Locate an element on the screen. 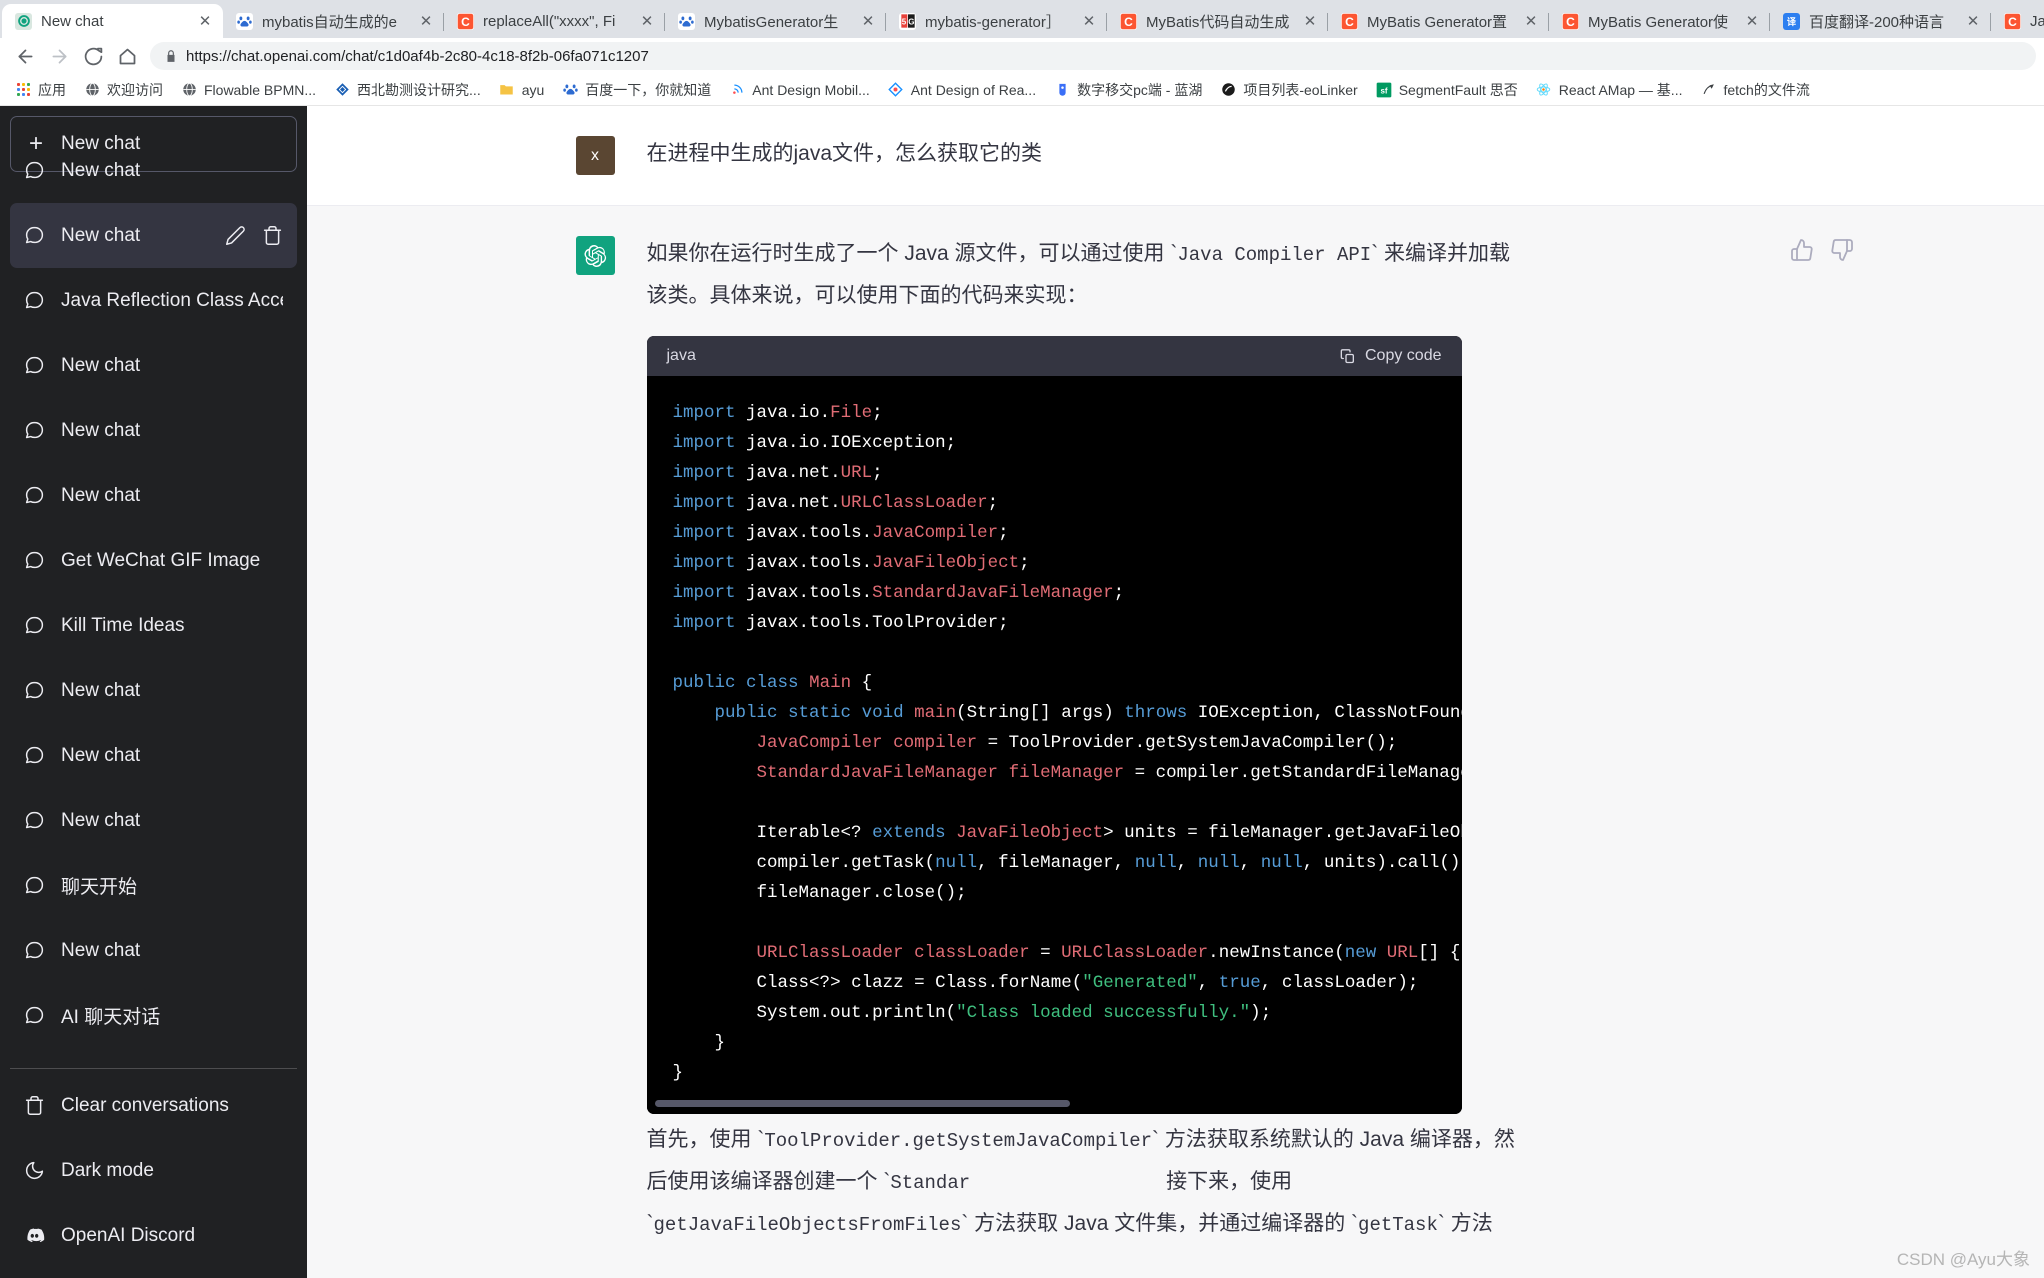 This screenshot has height=1278, width=2044. back-button is located at coordinates (25, 56).